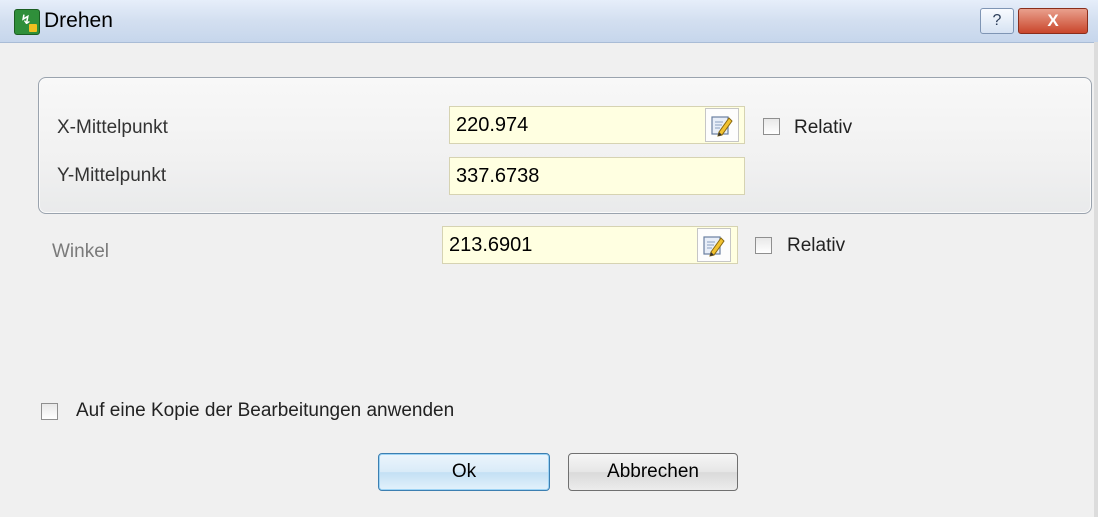 The height and width of the screenshot is (517, 1098). I want to click on y-center-label: Y-Mittelpunkt, so click(112, 175).